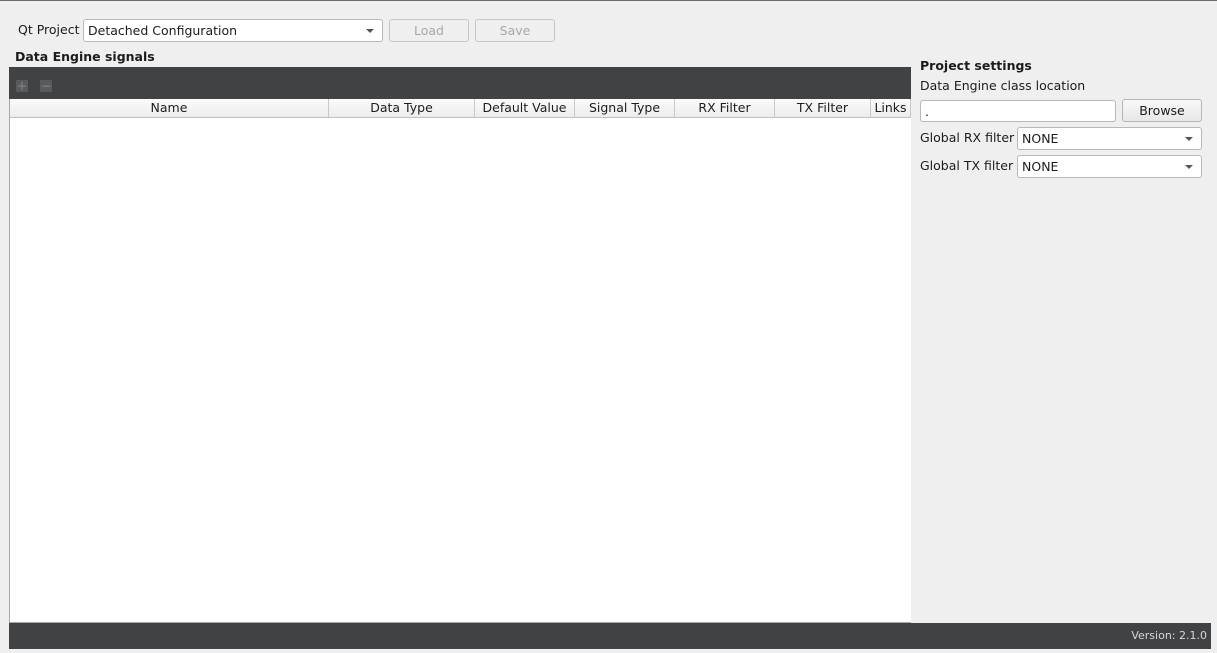  I want to click on column-header-data-type: Data Type, so click(402, 108).